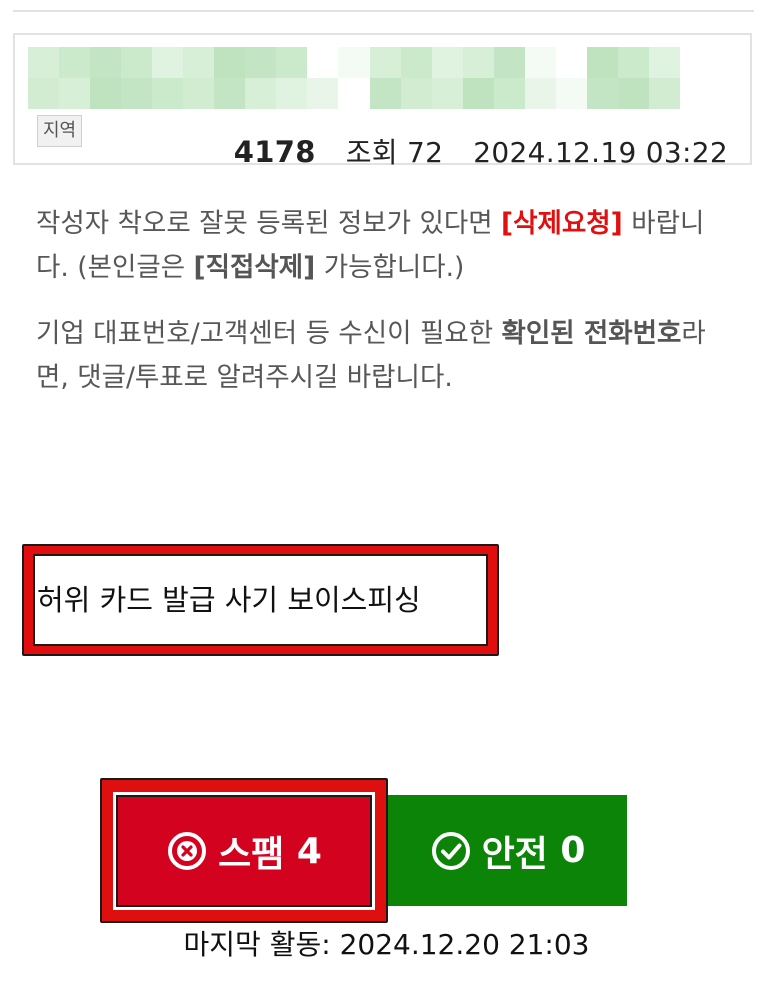 The height and width of the screenshot is (995, 773). I want to click on region-tag: 지역, so click(60, 131).